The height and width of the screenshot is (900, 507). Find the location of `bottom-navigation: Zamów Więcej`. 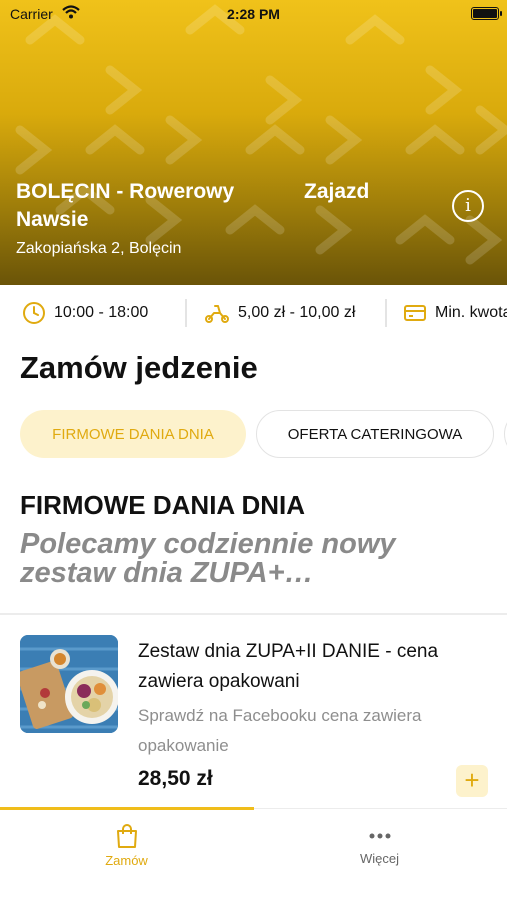

bottom-navigation: Zamów Więcej is located at coordinates (253, 853).